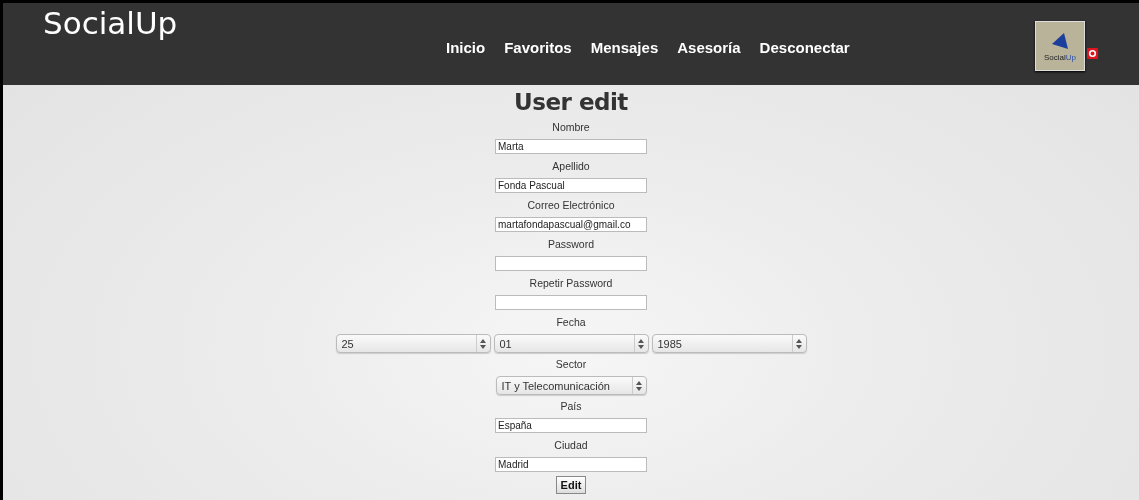 The image size is (1139, 500). I want to click on profile-picture: SocialUp, so click(1060, 46).